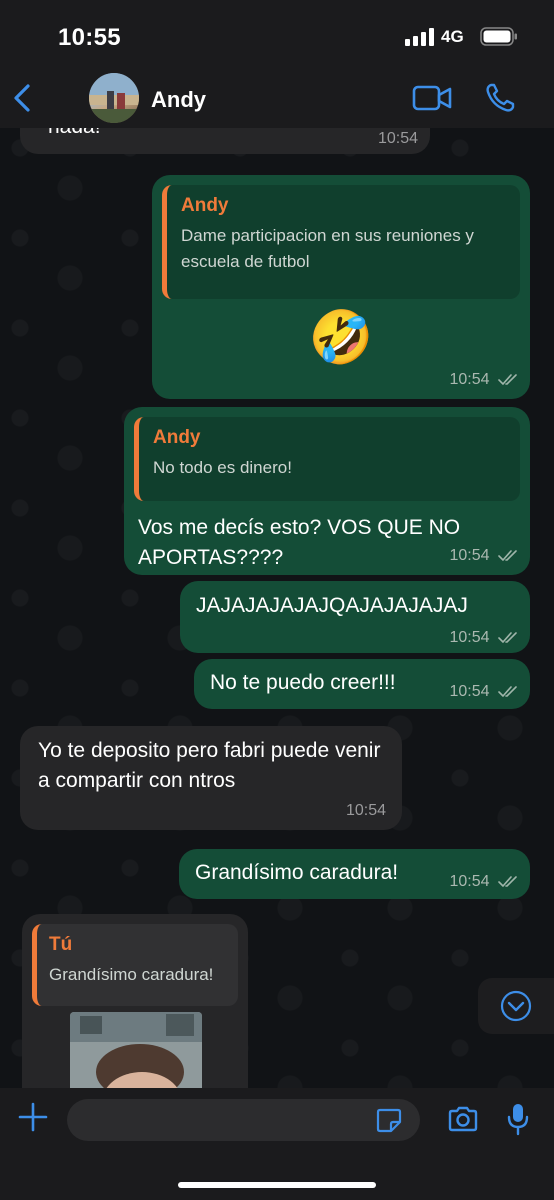 The width and height of the screenshot is (554, 1200). I want to click on camera-icon, so click(463, 1119).